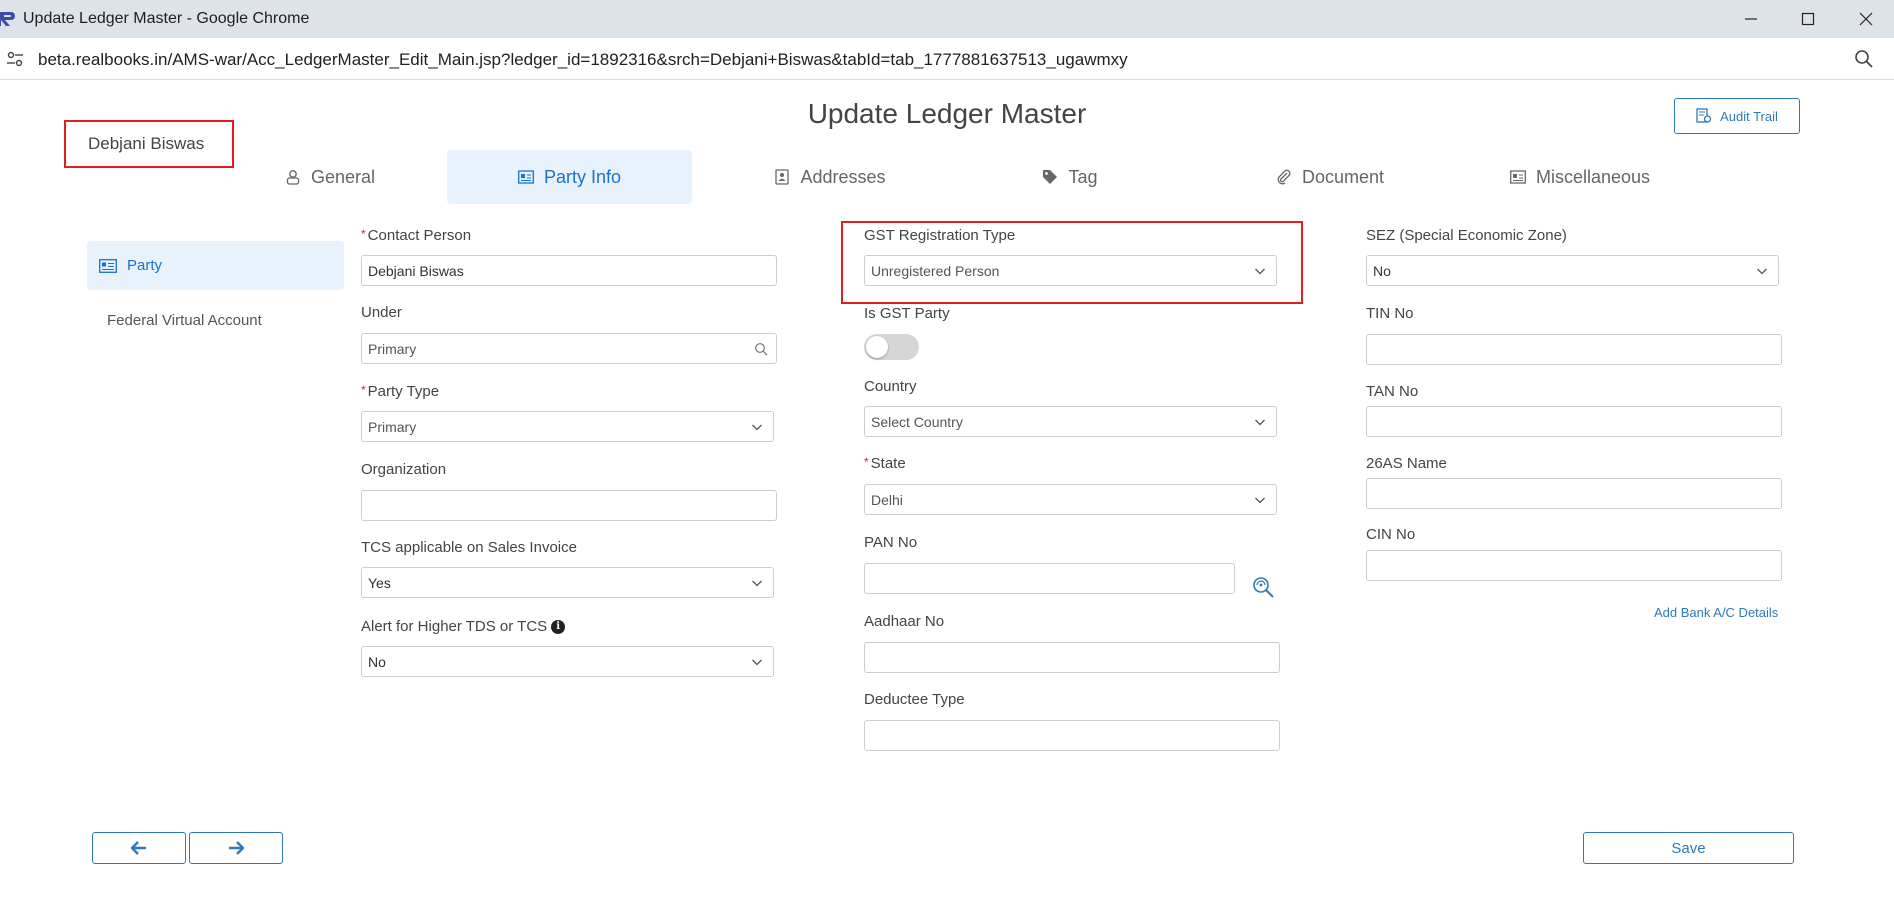 This screenshot has width=1894, height=913. I want to click on party-type-select: Primary, so click(567, 426).